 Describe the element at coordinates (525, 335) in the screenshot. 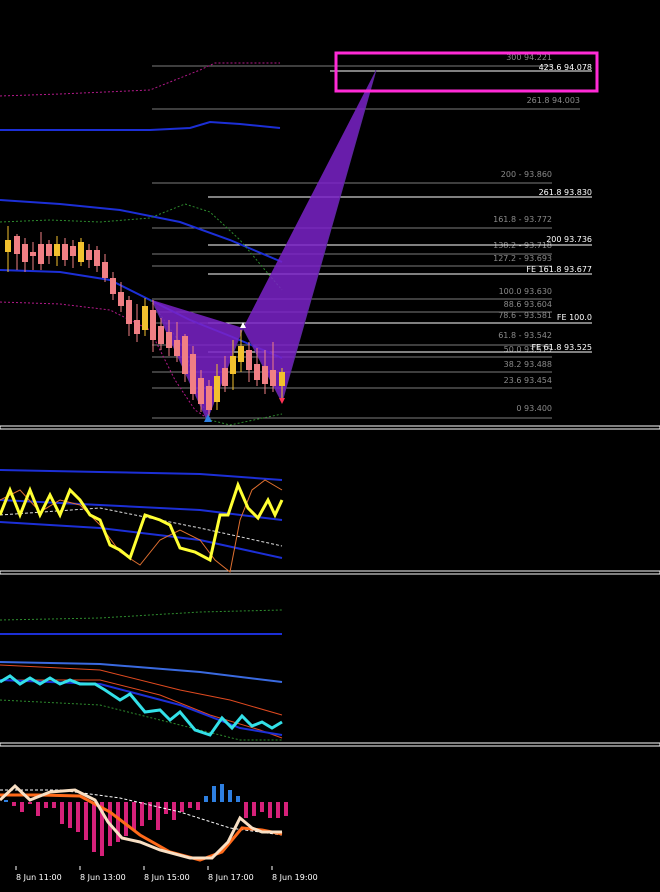

I see `fib-level-label-grey: 61.8 - 93.542` at that location.